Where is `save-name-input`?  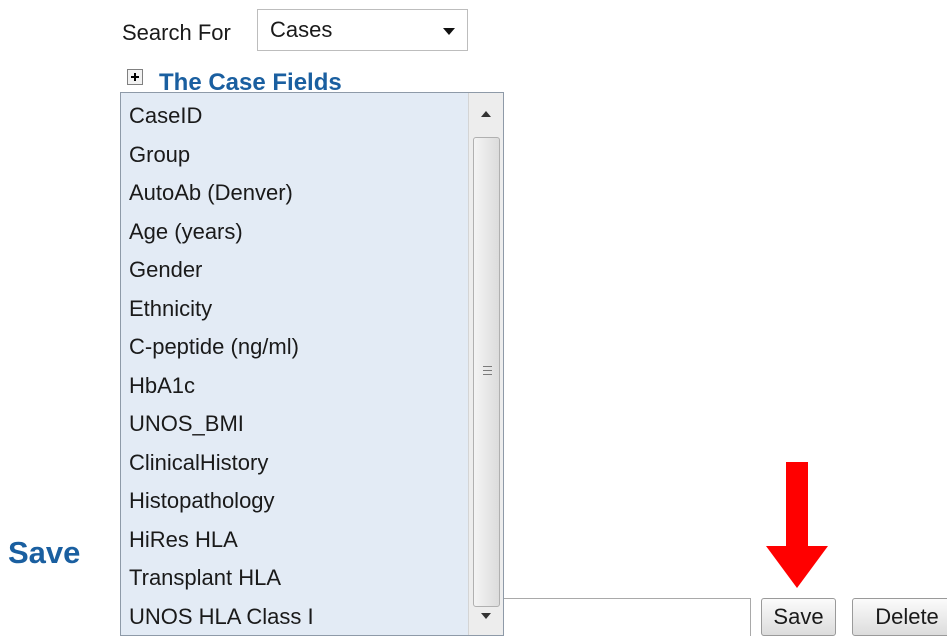 save-name-input is located at coordinates (624, 617).